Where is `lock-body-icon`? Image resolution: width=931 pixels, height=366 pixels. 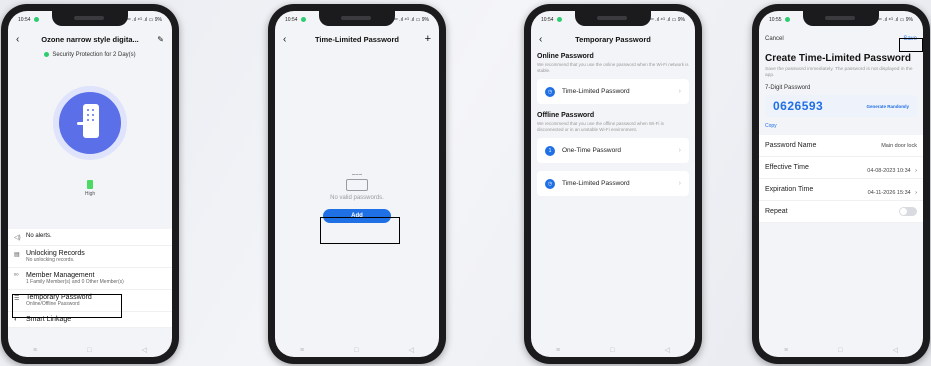 lock-body-icon is located at coordinates (91, 121).